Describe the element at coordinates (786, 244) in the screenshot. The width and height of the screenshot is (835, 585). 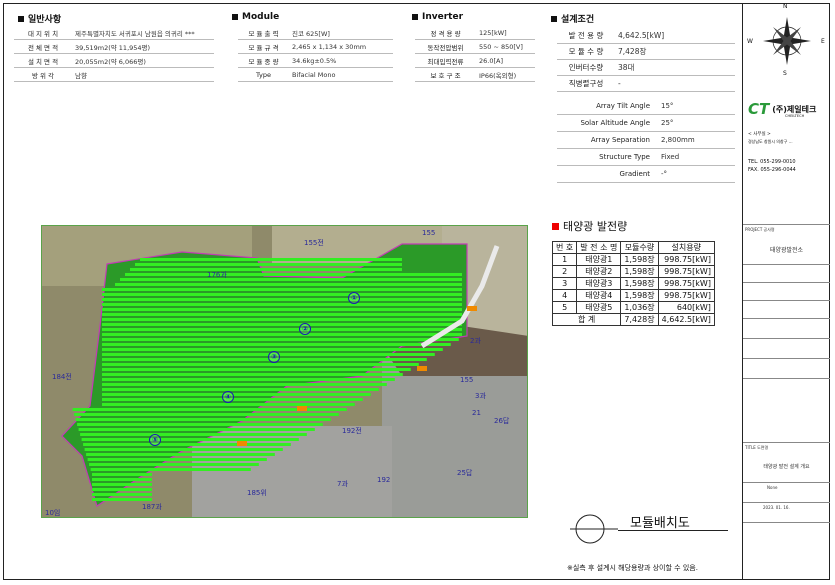
I see `project-cell: PROJECT 공사명 태양광발전소` at that location.